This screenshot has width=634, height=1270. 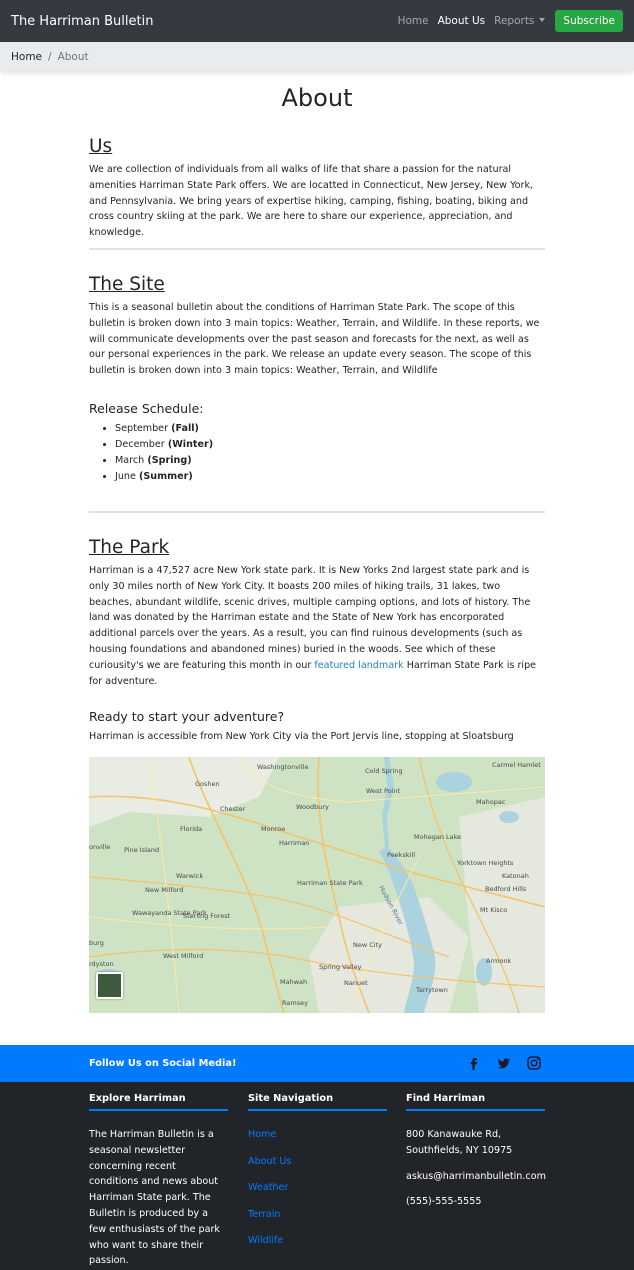 What do you see at coordinates (109, 985) in the screenshot?
I see `map-satellite-toggle` at bounding box center [109, 985].